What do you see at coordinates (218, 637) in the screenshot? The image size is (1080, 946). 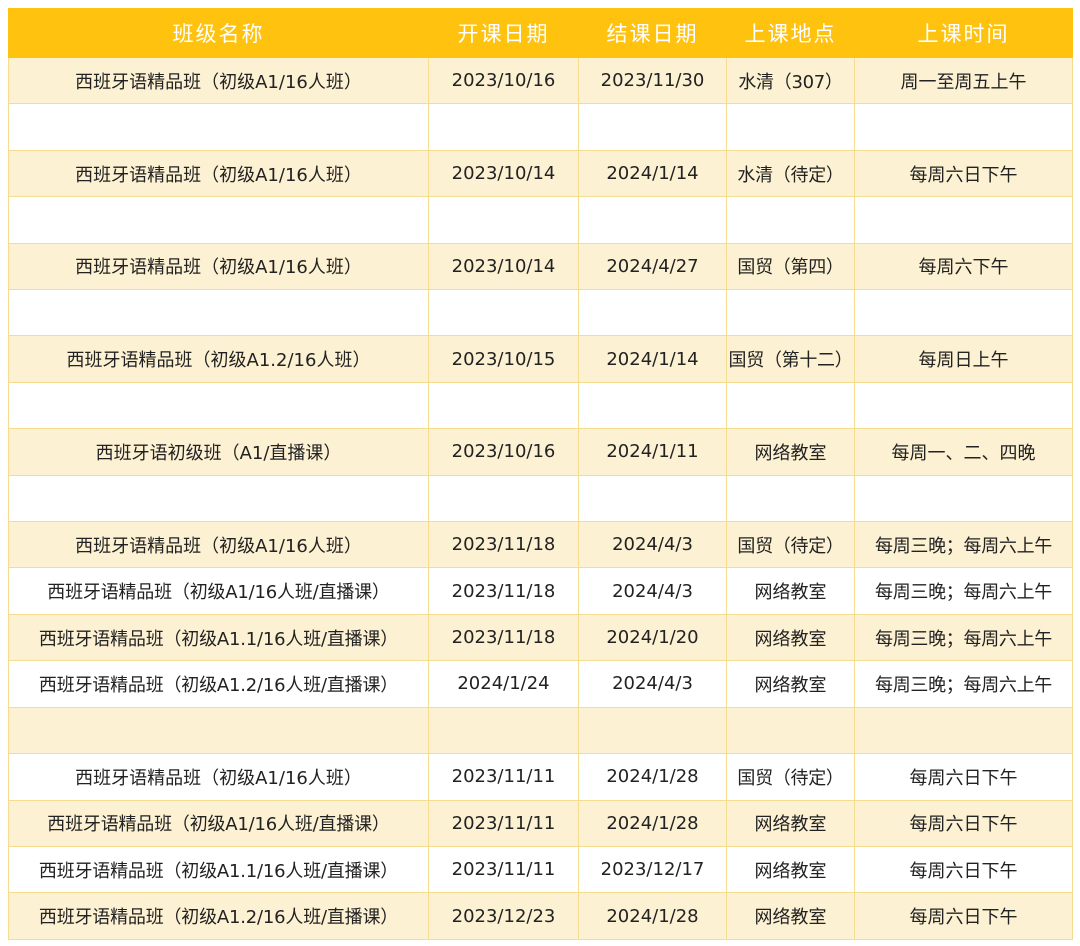 I see `cell-class-name: 西班牙语精品班（初级A1.1/16人班/直播课）` at bounding box center [218, 637].